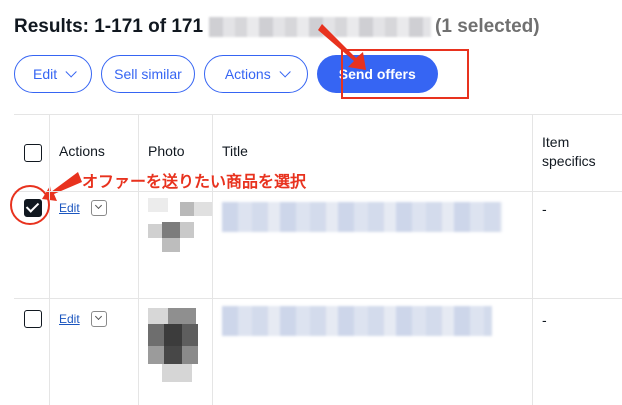  What do you see at coordinates (342, 47) in the screenshot?
I see `arrow-to-send-offers` at bounding box center [342, 47].